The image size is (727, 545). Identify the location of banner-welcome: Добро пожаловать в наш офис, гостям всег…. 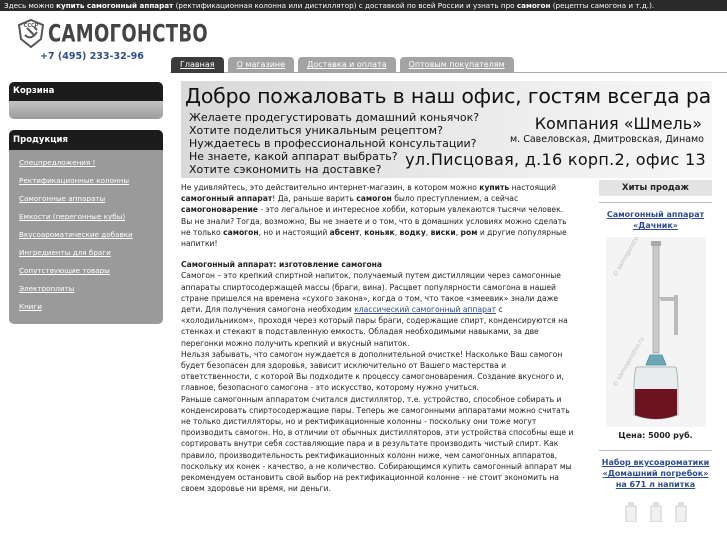
(448, 96).